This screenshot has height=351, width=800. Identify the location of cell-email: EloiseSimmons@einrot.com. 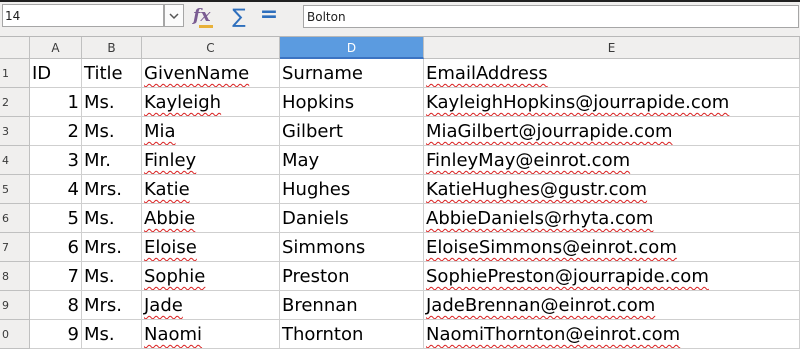
(612, 247).